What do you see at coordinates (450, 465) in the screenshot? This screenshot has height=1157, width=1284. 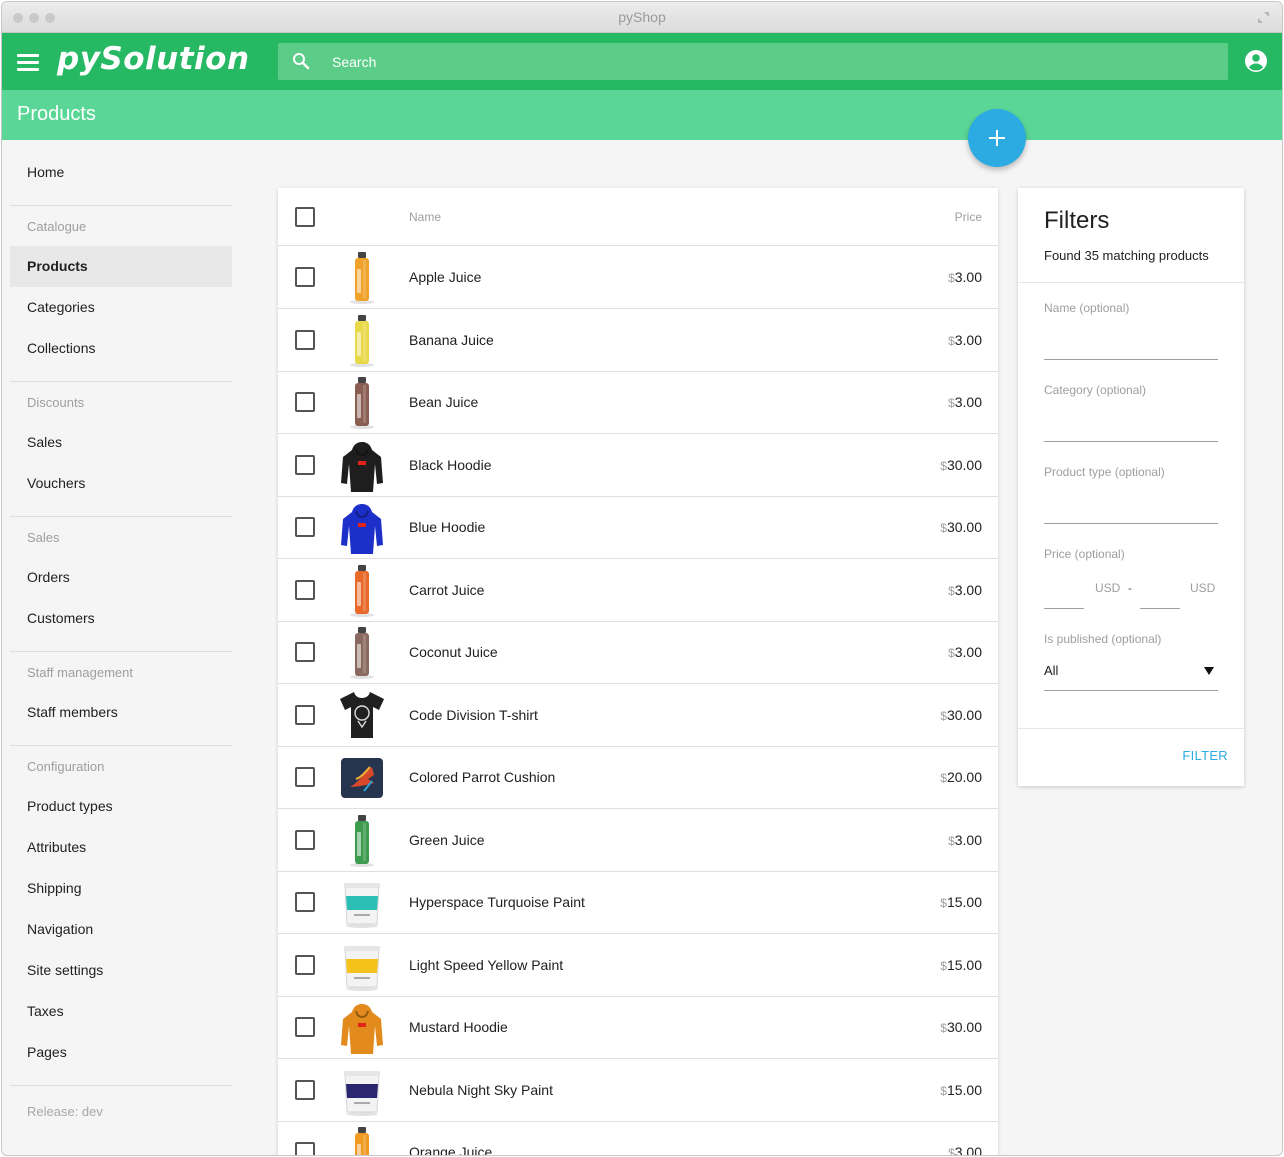 I see `product-name: Black Hoodie` at bounding box center [450, 465].